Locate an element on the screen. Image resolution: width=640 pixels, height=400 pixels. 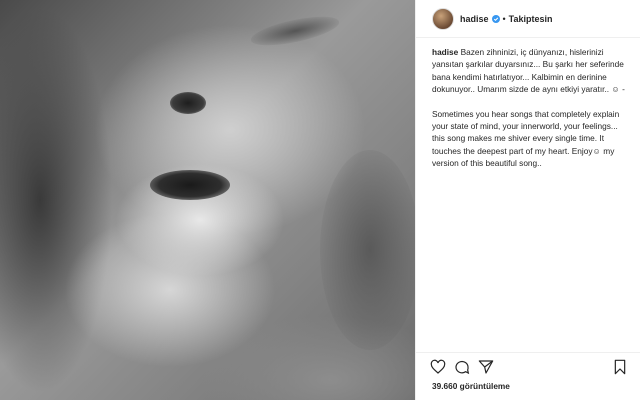
share-icon is located at coordinates (486, 367).